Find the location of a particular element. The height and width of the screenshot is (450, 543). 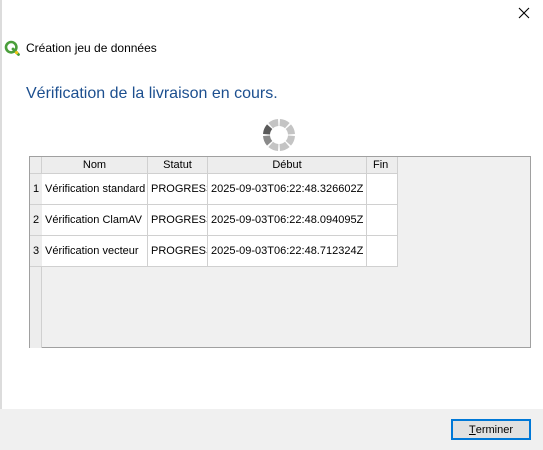

cell-nom: Vérification vecteur is located at coordinates (95, 251).